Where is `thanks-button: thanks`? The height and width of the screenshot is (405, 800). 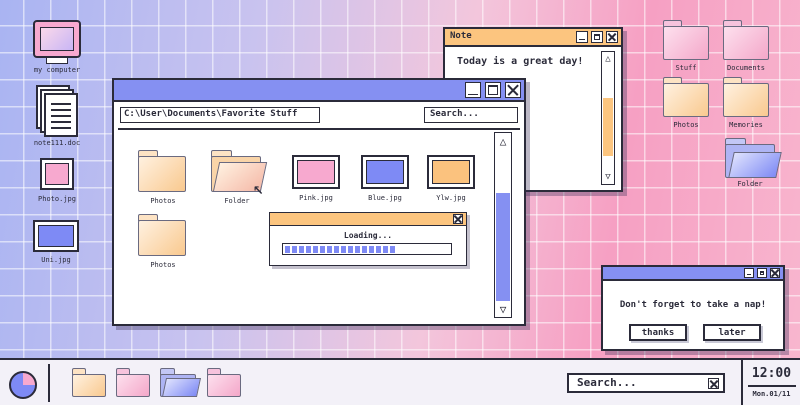 thanks-button: thanks is located at coordinates (658, 332).